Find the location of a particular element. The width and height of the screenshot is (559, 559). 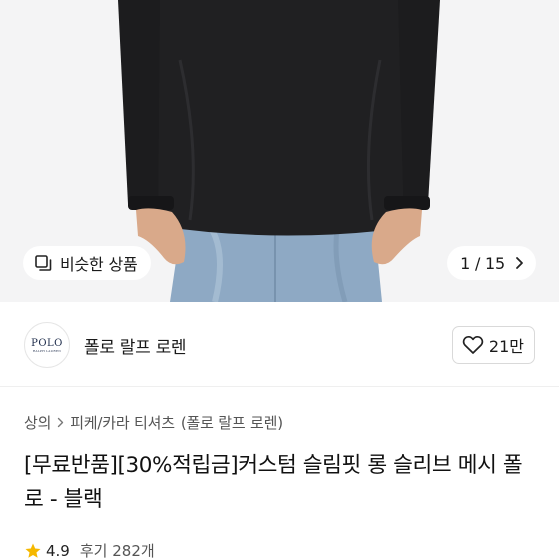

brand-logo: POLO RALPH LAUREN is located at coordinates (47, 345).